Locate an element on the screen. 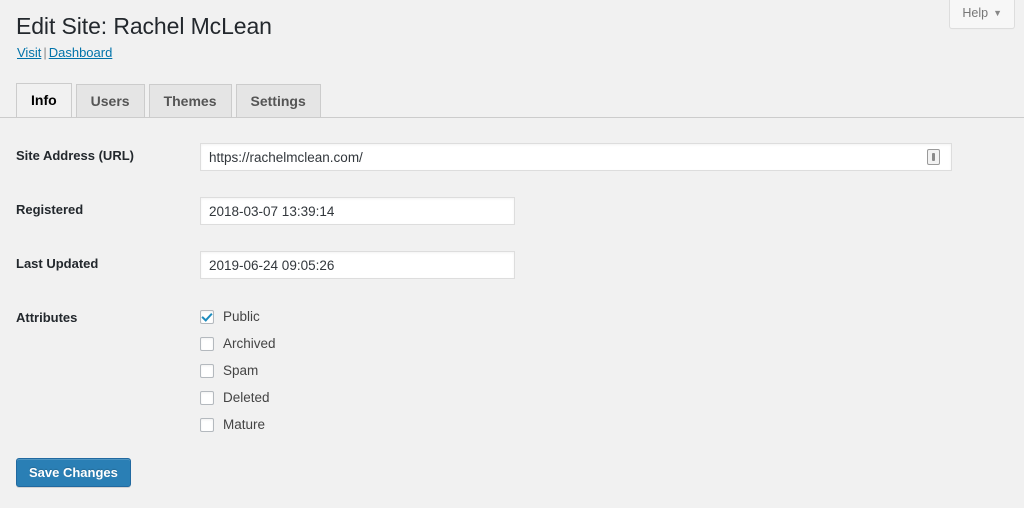  site-links: Visit | Dashboard is located at coordinates (64, 53).